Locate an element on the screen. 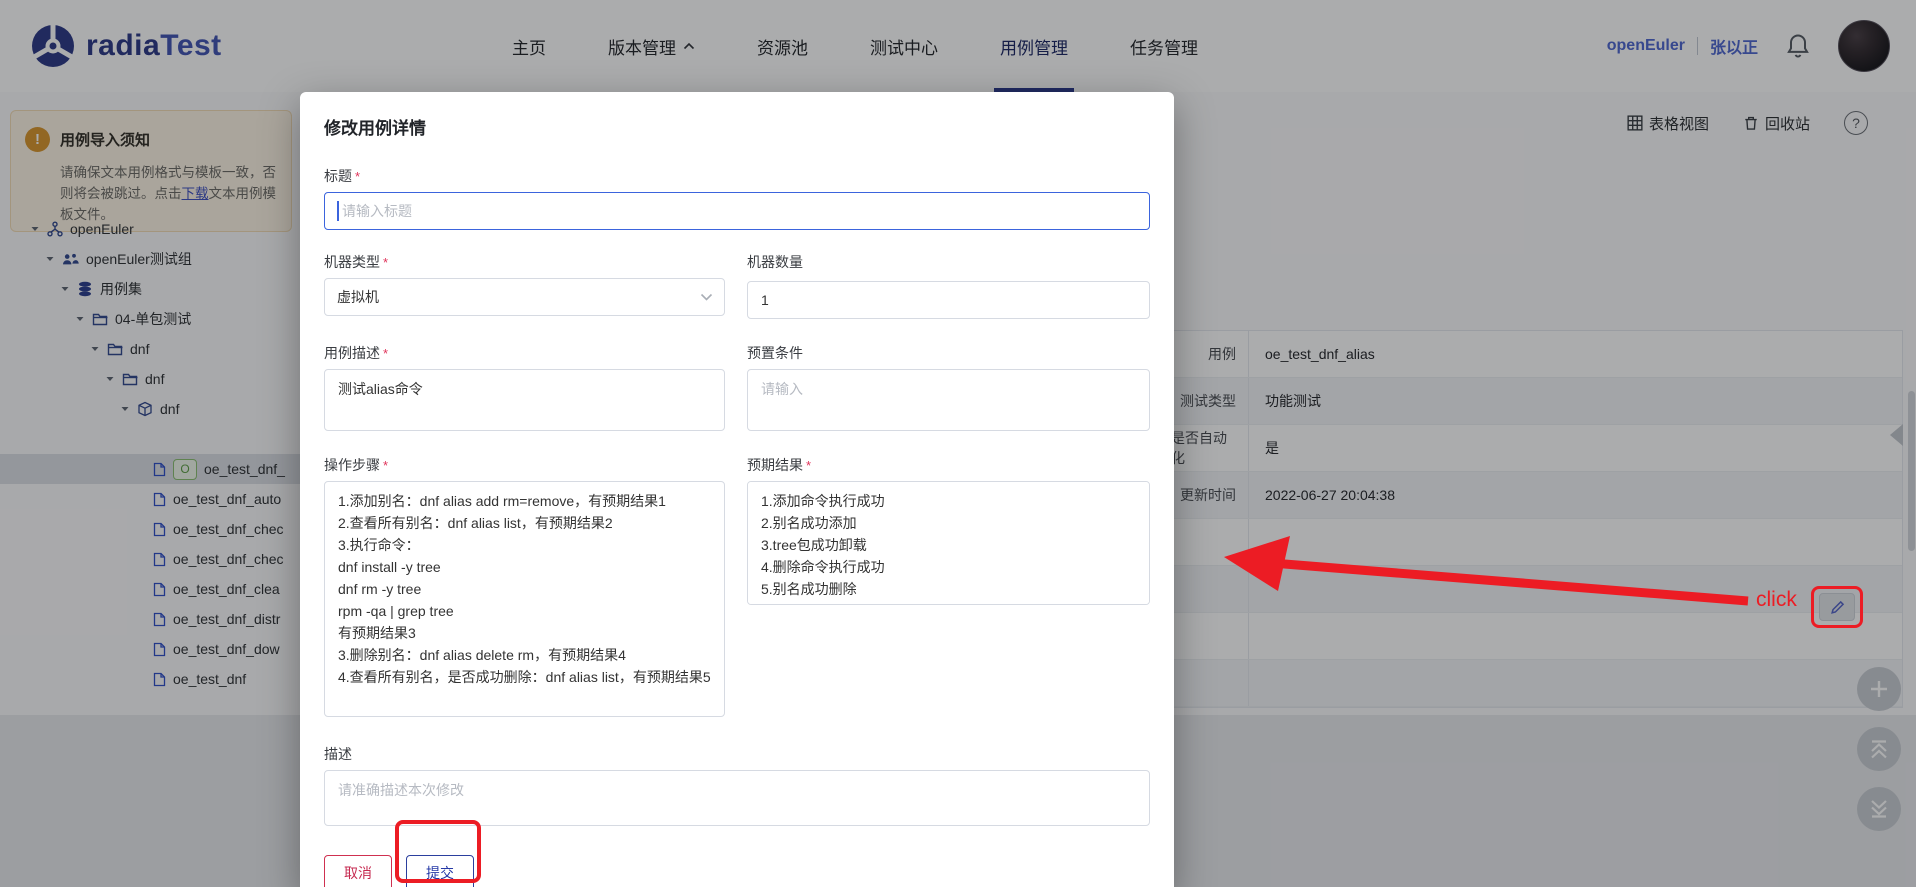  text-cursor is located at coordinates (338, 211).